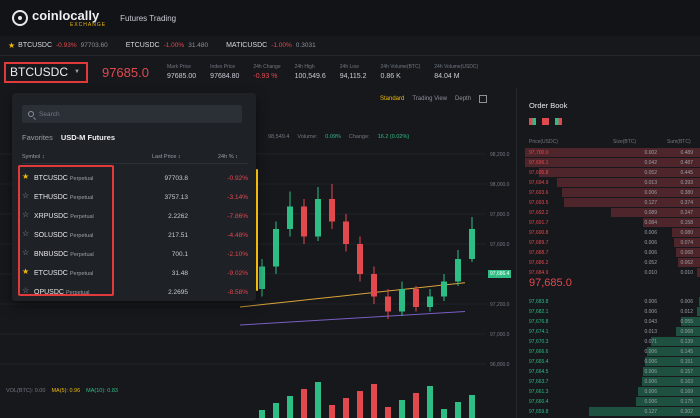 The width and height of the screenshot is (700, 418). I want to click on ask-row: 97,689.7 0.006 0.074, so click(608, 243).